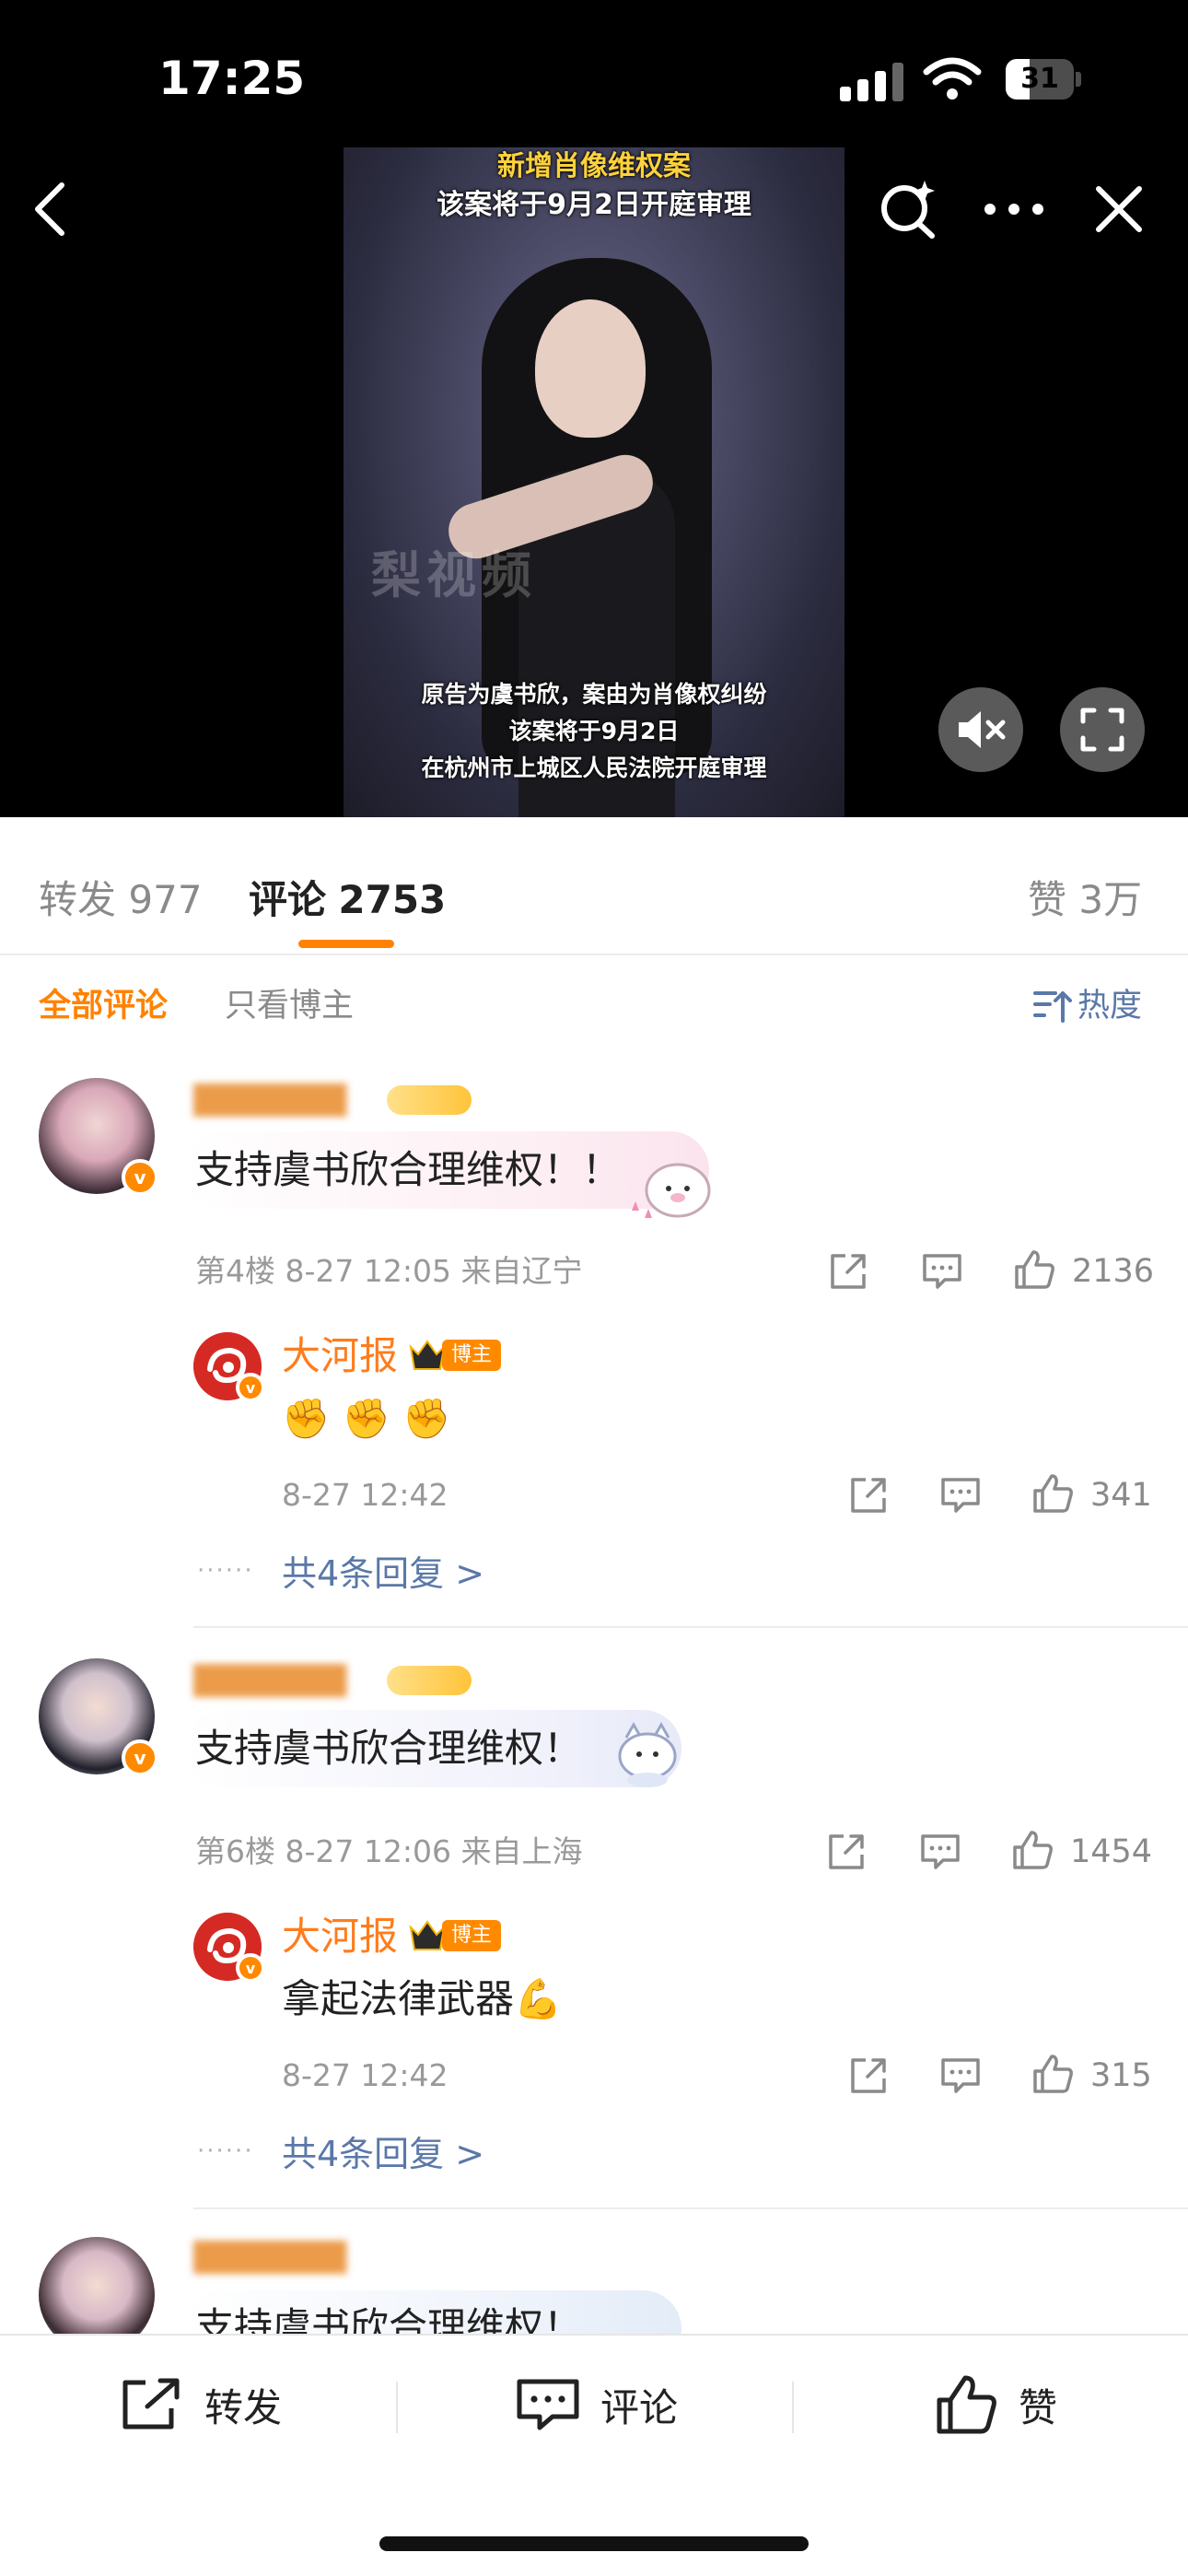 This screenshot has height=2576, width=1188. I want to click on search-button, so click(909, 209).